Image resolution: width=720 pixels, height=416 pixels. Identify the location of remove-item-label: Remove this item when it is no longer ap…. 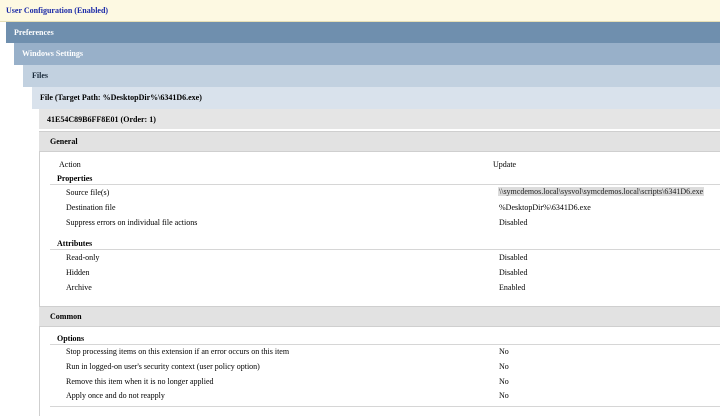
(140, 381).